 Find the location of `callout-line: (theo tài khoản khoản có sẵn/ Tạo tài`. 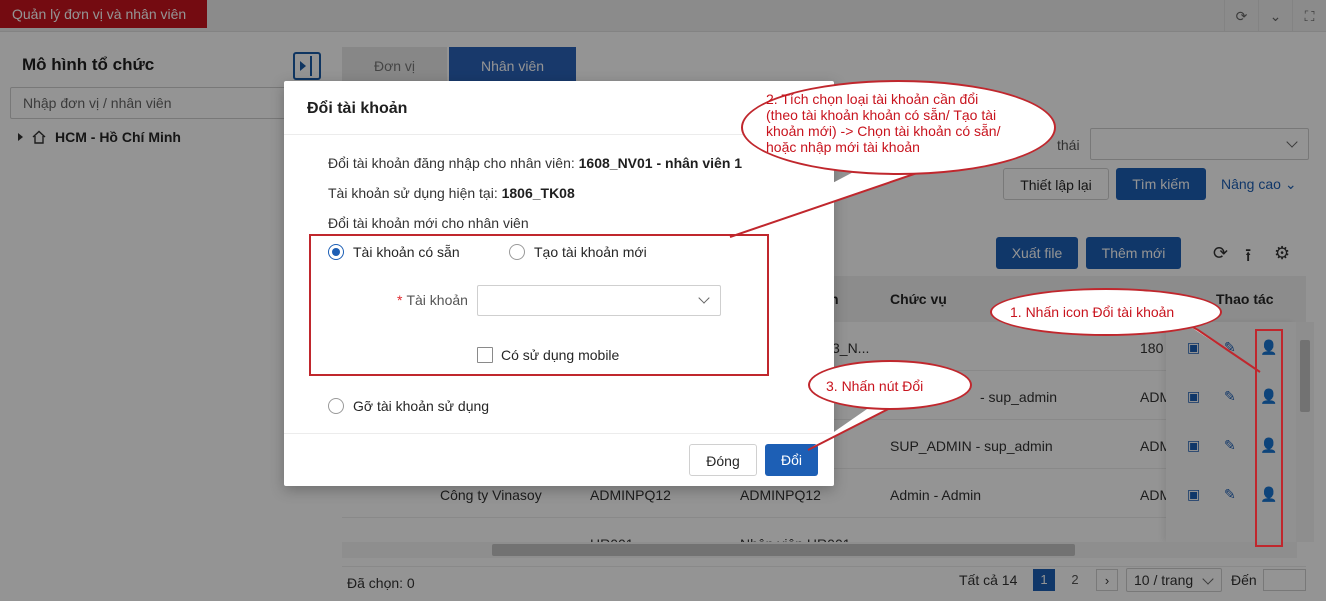

callout-line: (theo tài khoản khoản có sẵn/ Tạo tài is located at coordinates (881, 115).